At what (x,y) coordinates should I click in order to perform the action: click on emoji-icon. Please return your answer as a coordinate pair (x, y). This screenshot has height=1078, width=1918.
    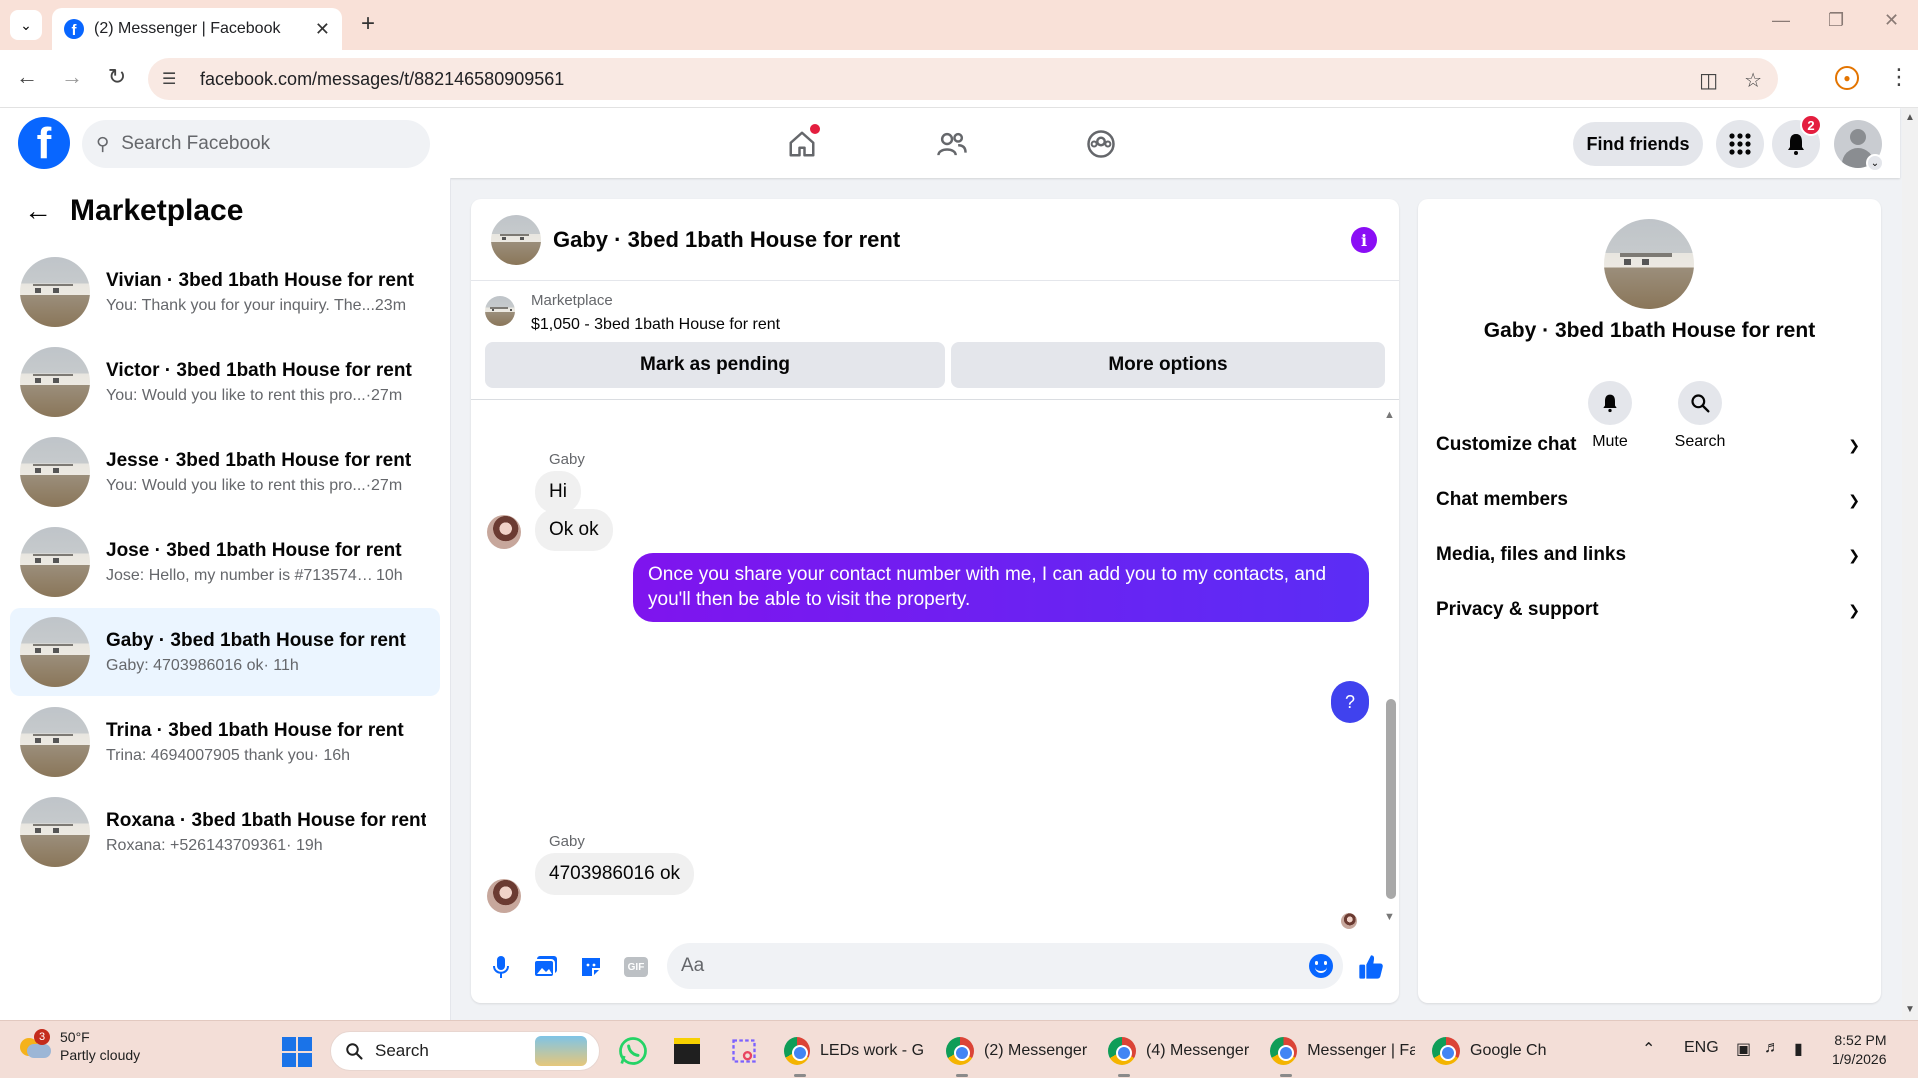
    Looking at the image, I should click on (1321, 966).